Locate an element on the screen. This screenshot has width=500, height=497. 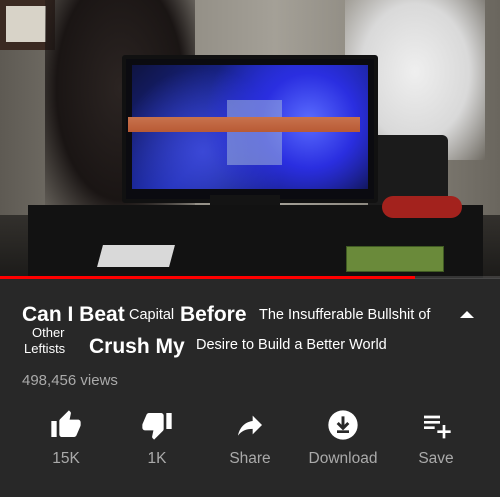
title-part-leftists: Leftists is located at coordinates (45, 348).